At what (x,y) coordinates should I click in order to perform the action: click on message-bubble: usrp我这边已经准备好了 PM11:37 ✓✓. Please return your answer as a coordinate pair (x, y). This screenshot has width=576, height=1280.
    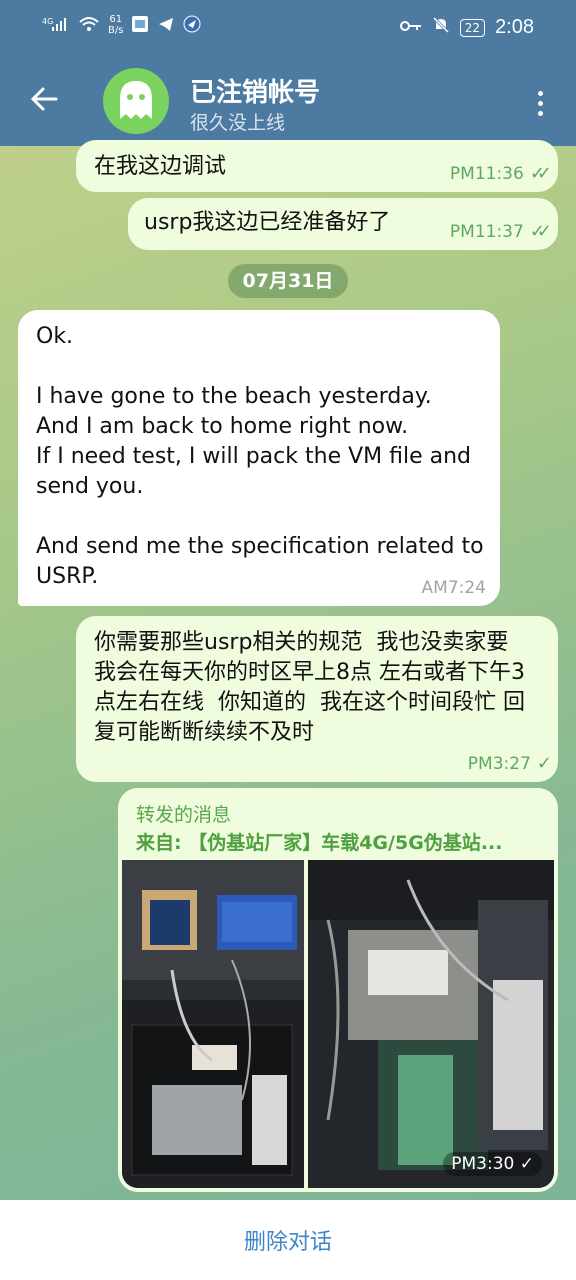
    Looking at the image, I should click on (343, 224).